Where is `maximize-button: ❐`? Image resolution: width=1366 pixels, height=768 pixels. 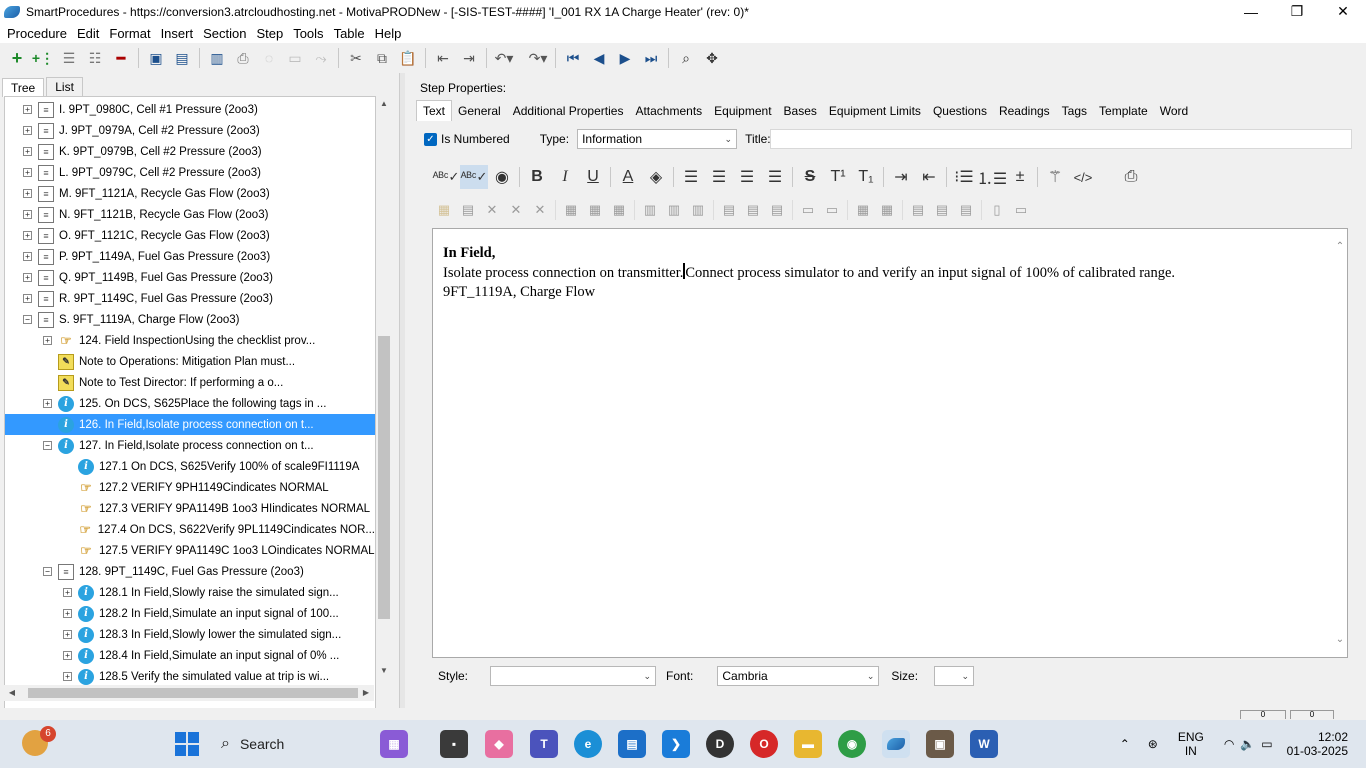 maximize-button: ❐ is located at coordinates (1297, 11).